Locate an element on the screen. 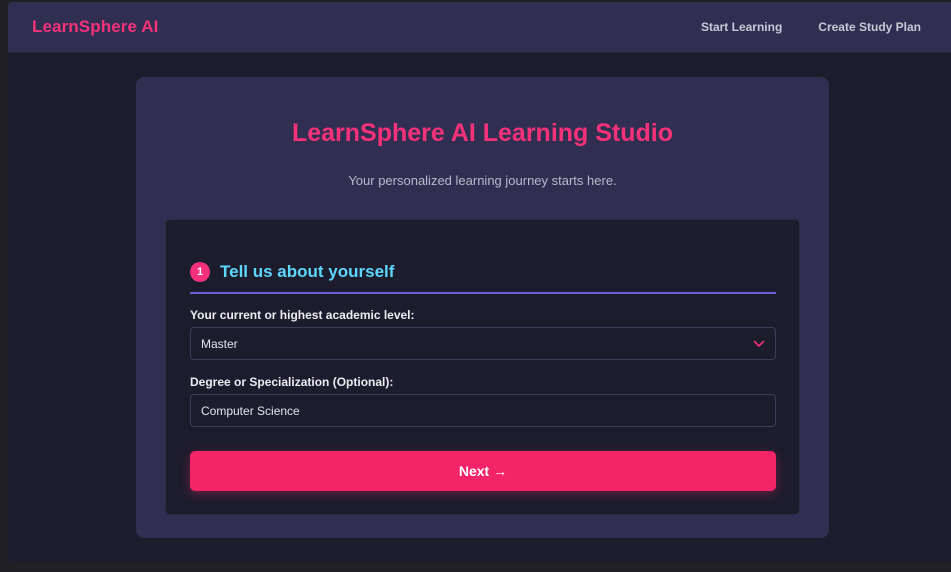 The height and width of the screenshot is (572, 951). academic-level-select: Master is located at coordinates (483, 343).